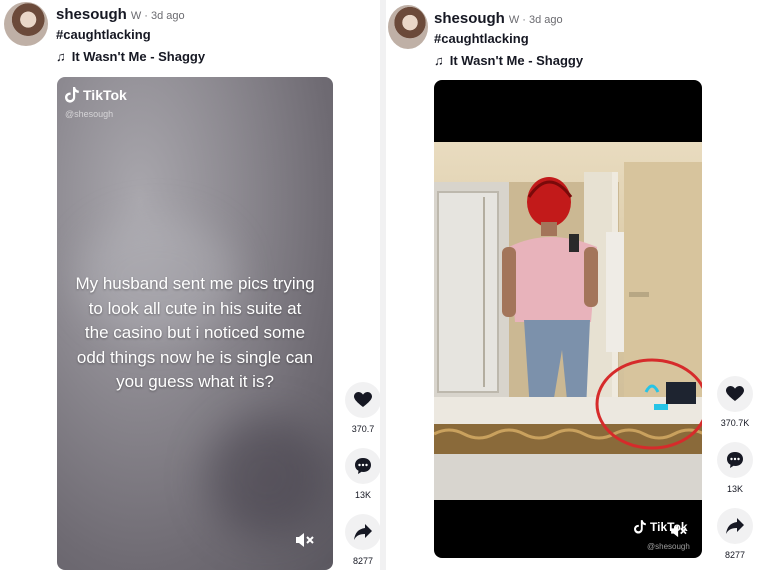 The image size is (758, 570). I want to click on background-blur, so click(267, 477).